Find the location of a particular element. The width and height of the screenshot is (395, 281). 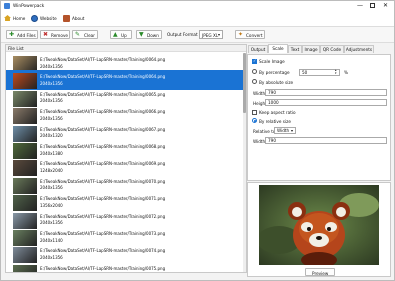

up-button: ▲ Up is located at coordinates (121, 34).